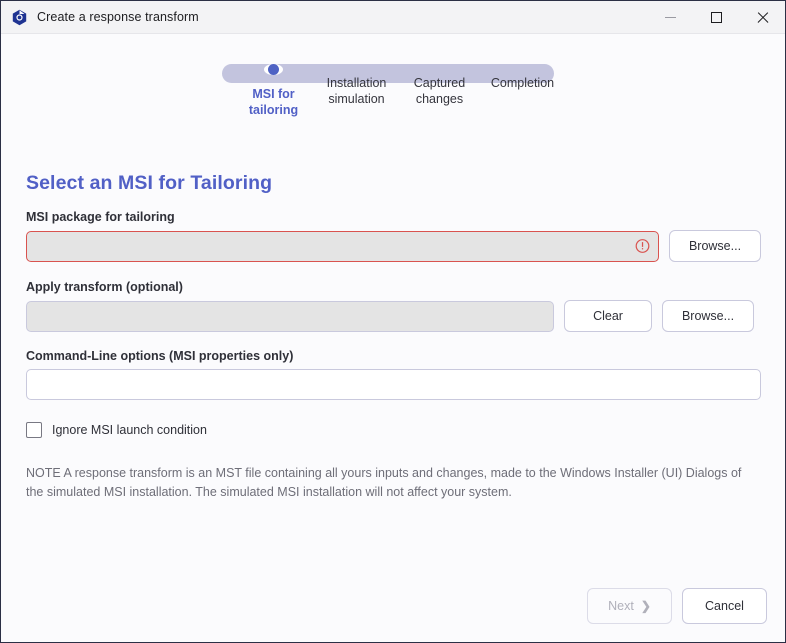  What do you see at coordinates (118, 17) in the screenshot?
I see `window-title: Create a response transform` at bounding box center [118, 17].